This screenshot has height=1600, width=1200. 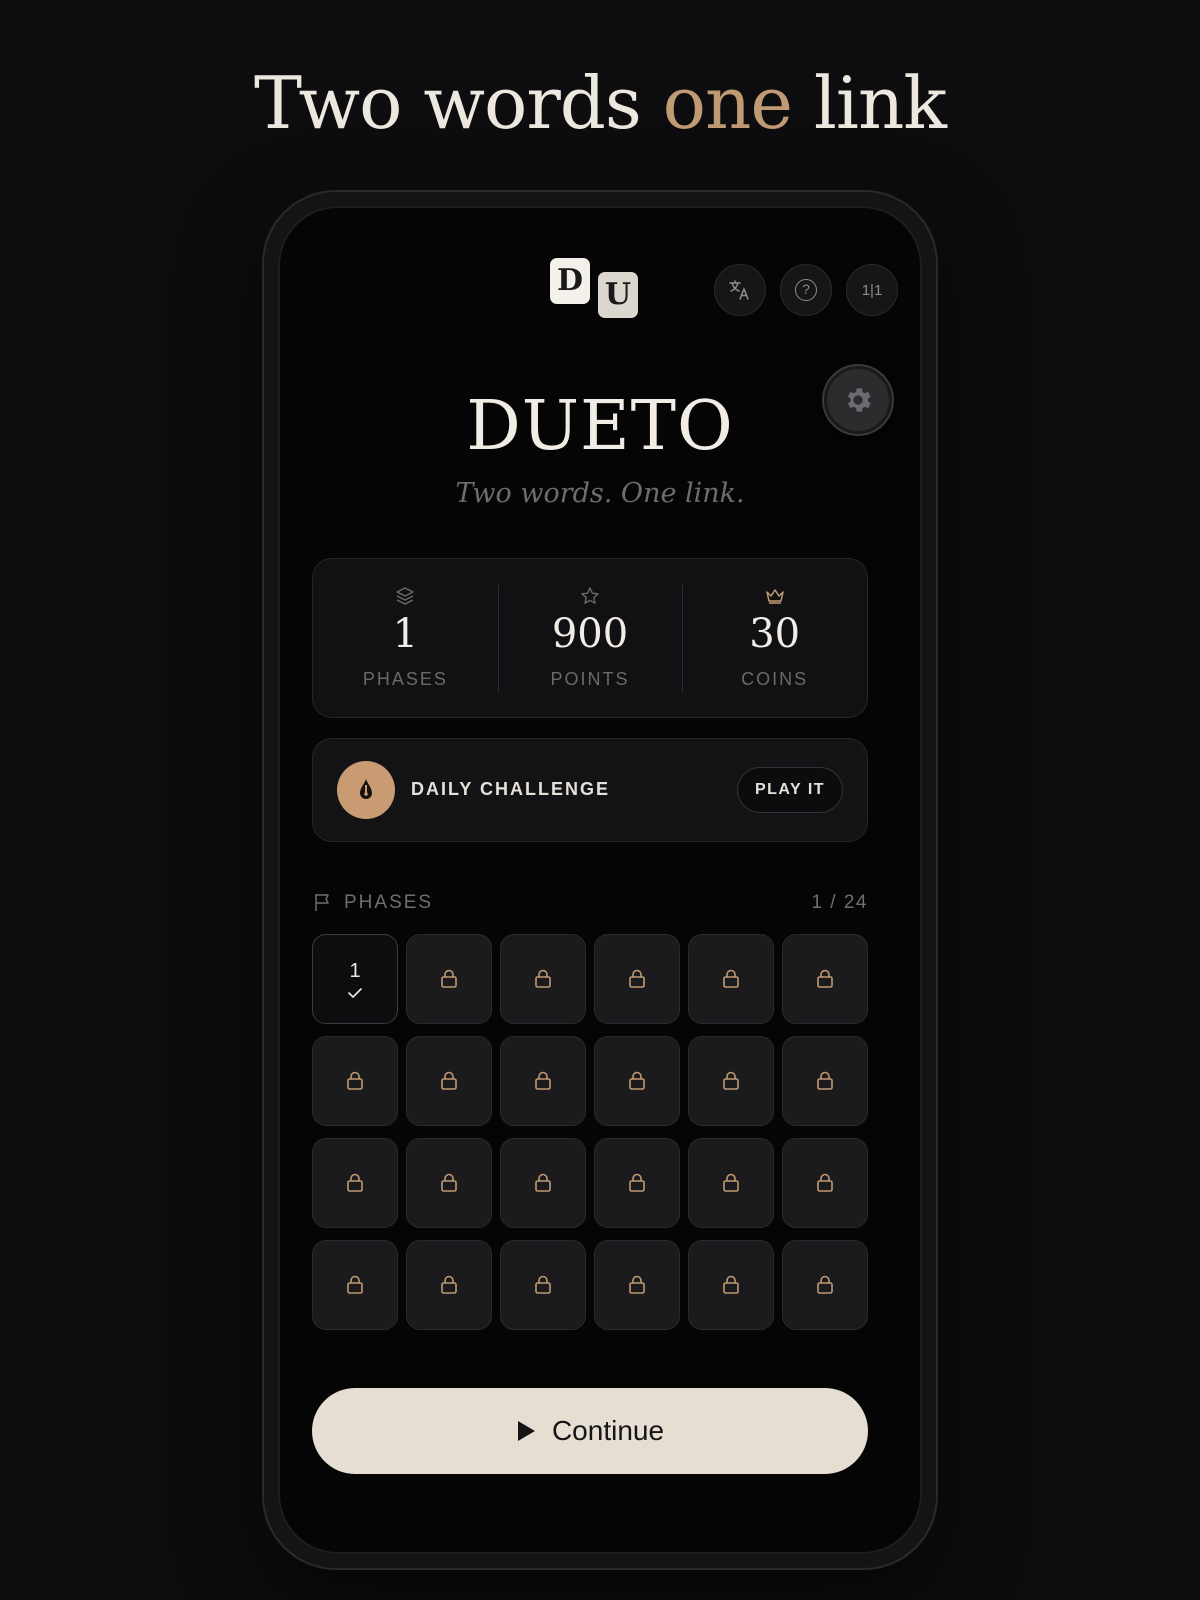 I want to click on language-button, so click(x=740, y=290).